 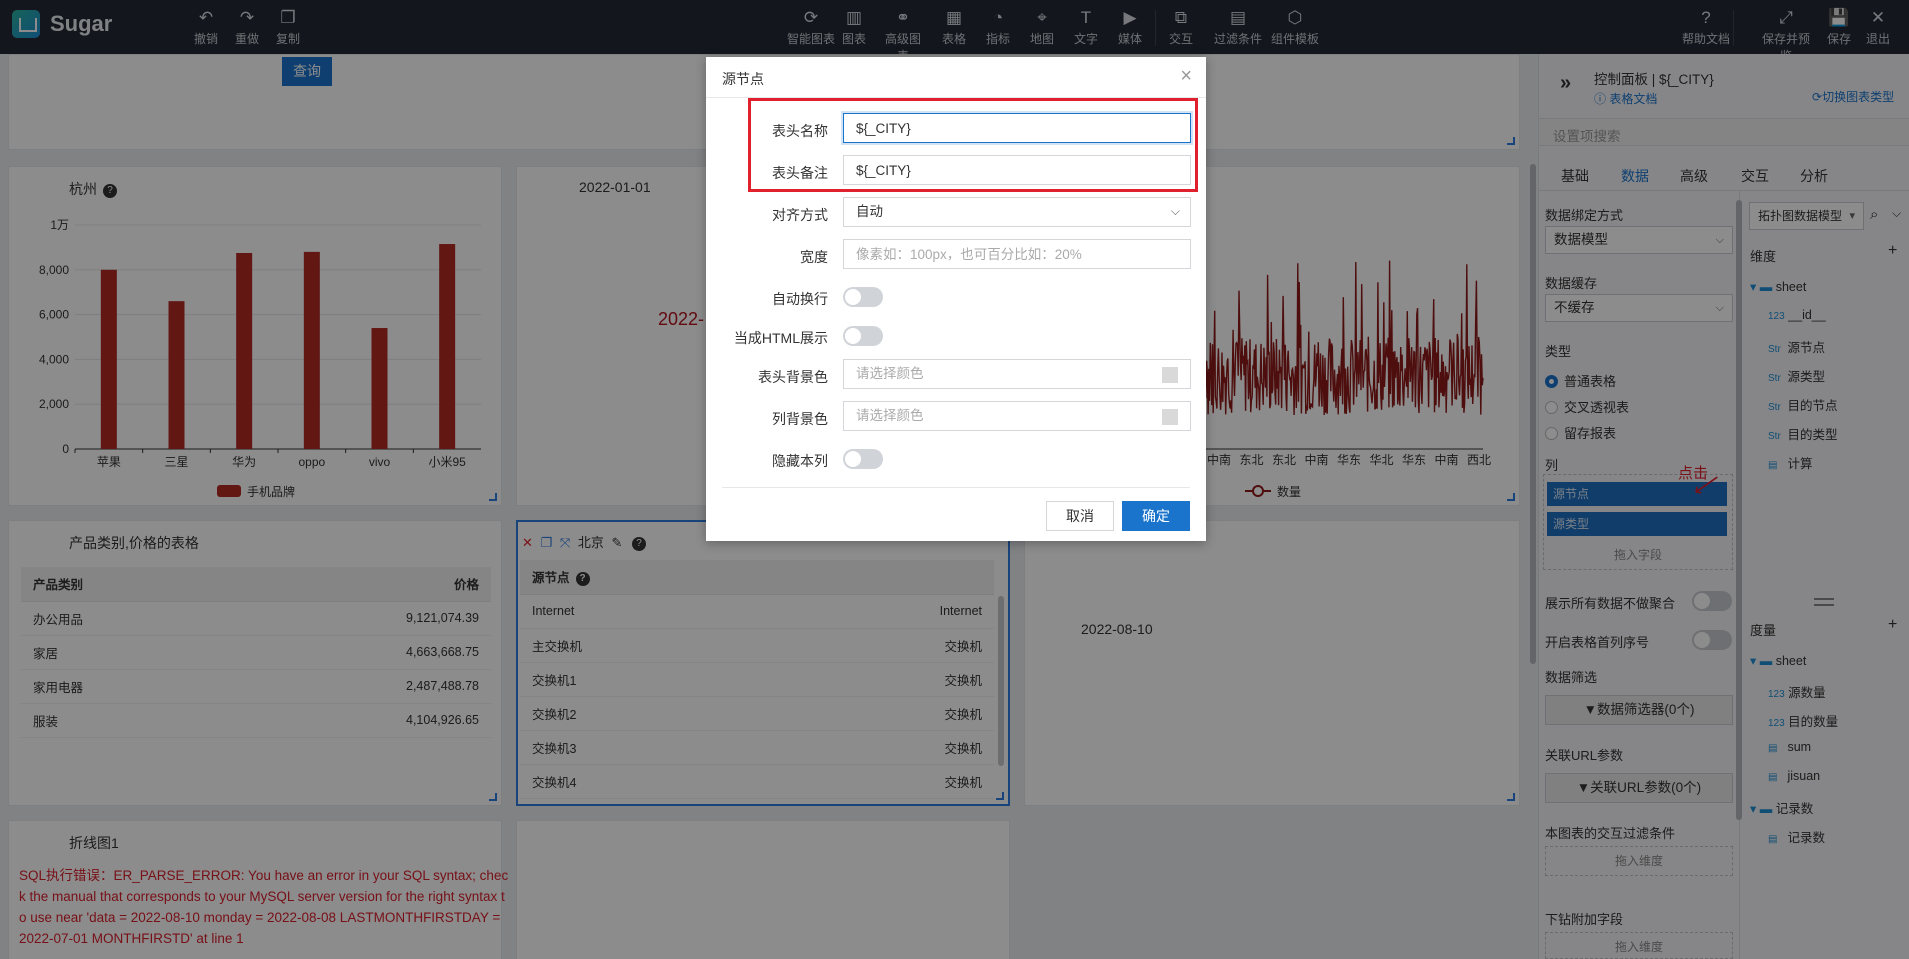 I want to click on header-bg-picker: 请选择颜色, so click(x=1017, y=374).